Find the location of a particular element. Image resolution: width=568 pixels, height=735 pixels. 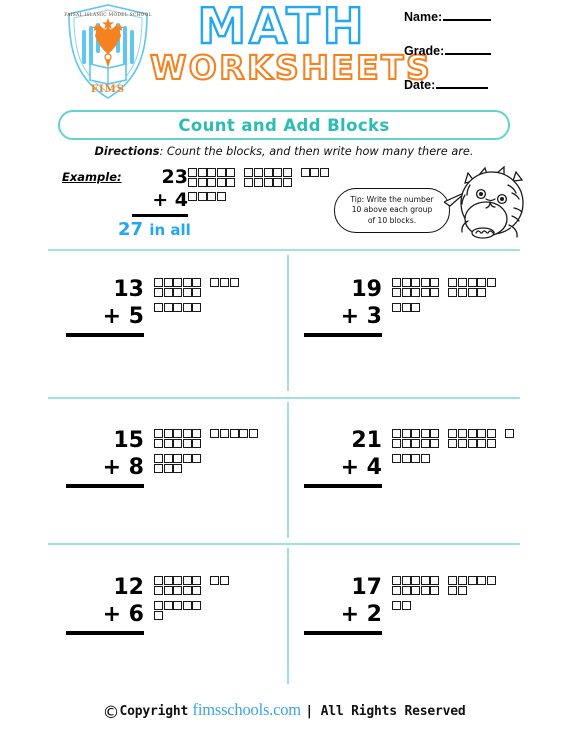

problem-2-addend-bottom: + 3 is located at coordinates (361, 316).